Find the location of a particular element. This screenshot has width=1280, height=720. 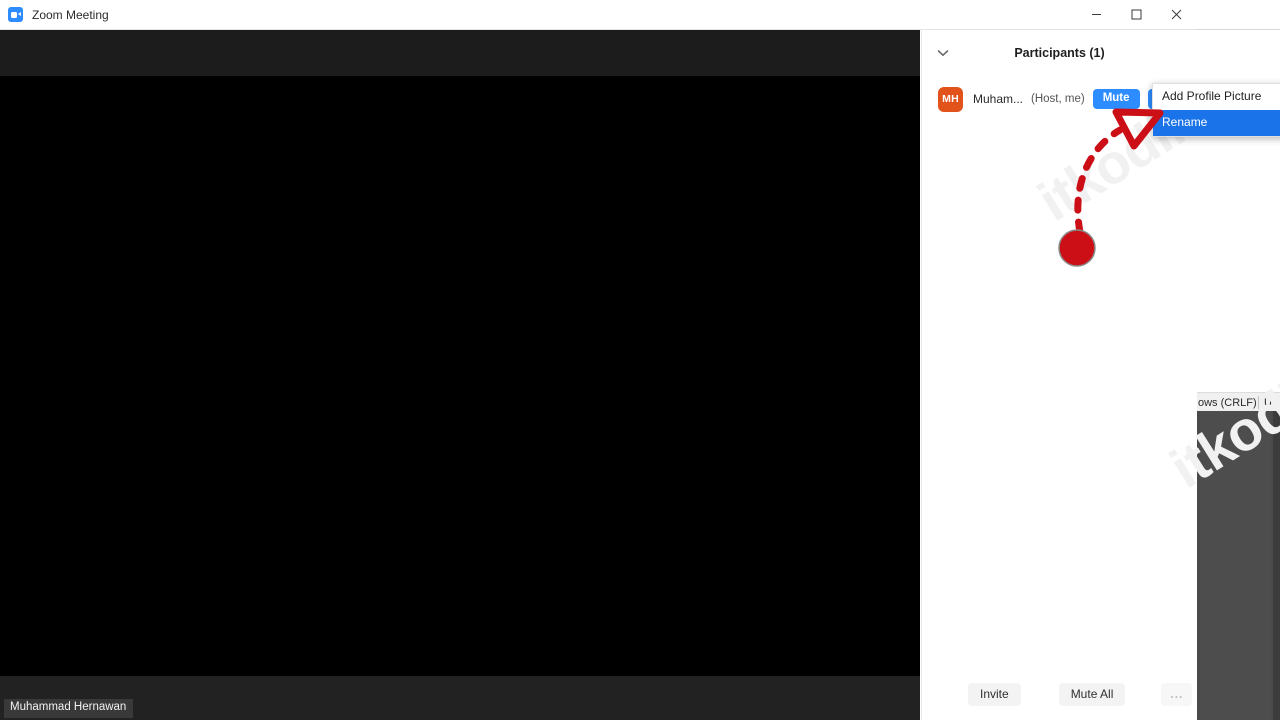

background-app-statusbar: ows (CRLF) U is located at coordinates (1238, 402).